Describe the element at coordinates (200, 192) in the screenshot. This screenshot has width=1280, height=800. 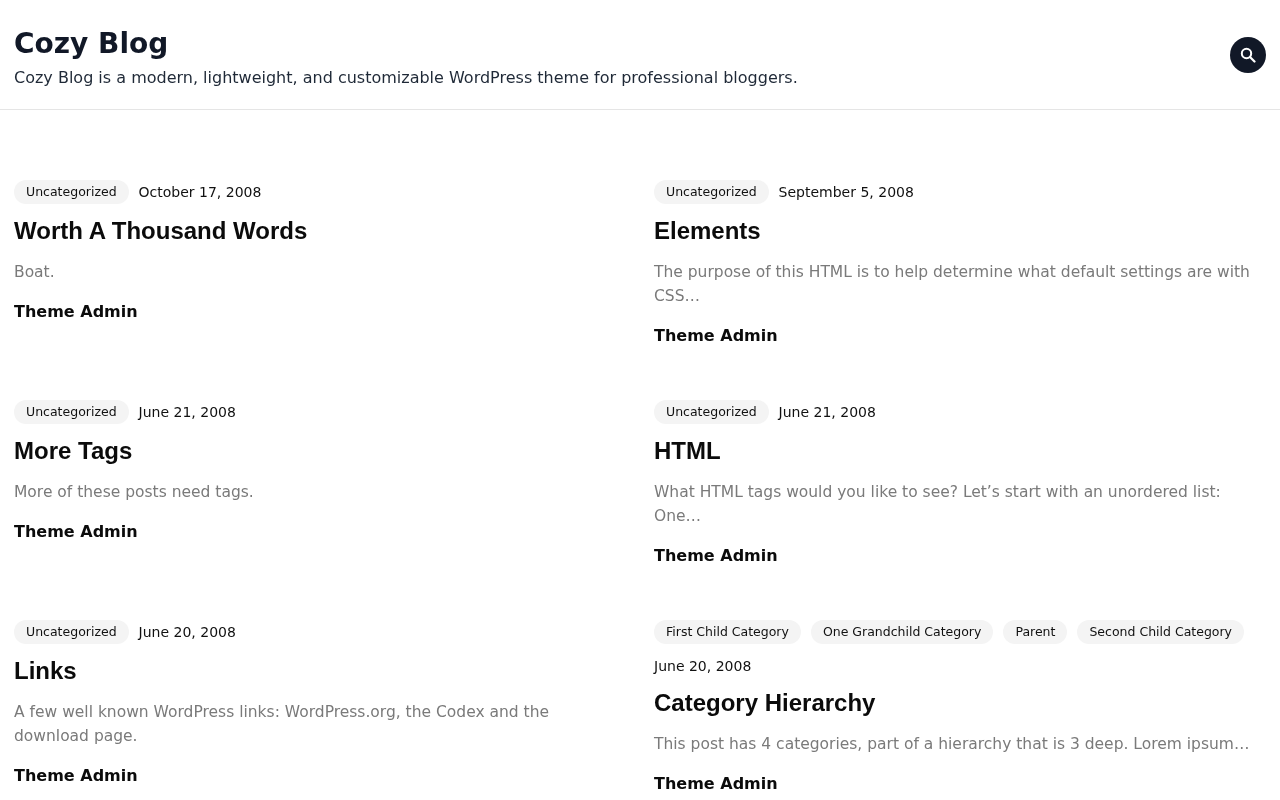
I see `post-date: October 17, 2008` at that location.